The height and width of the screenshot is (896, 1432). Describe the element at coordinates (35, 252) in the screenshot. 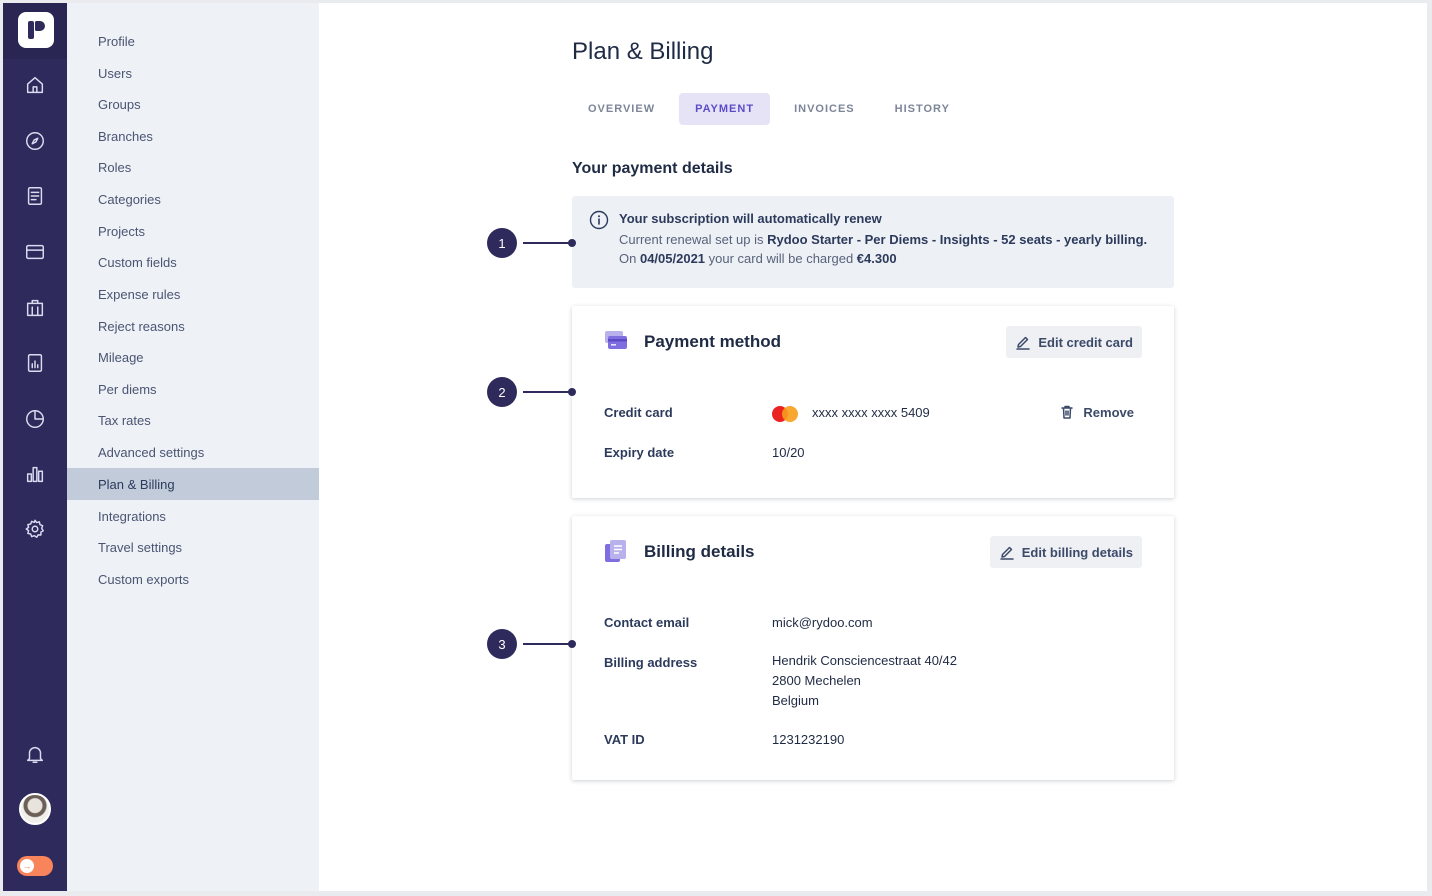

I see `card-icon` at that location.